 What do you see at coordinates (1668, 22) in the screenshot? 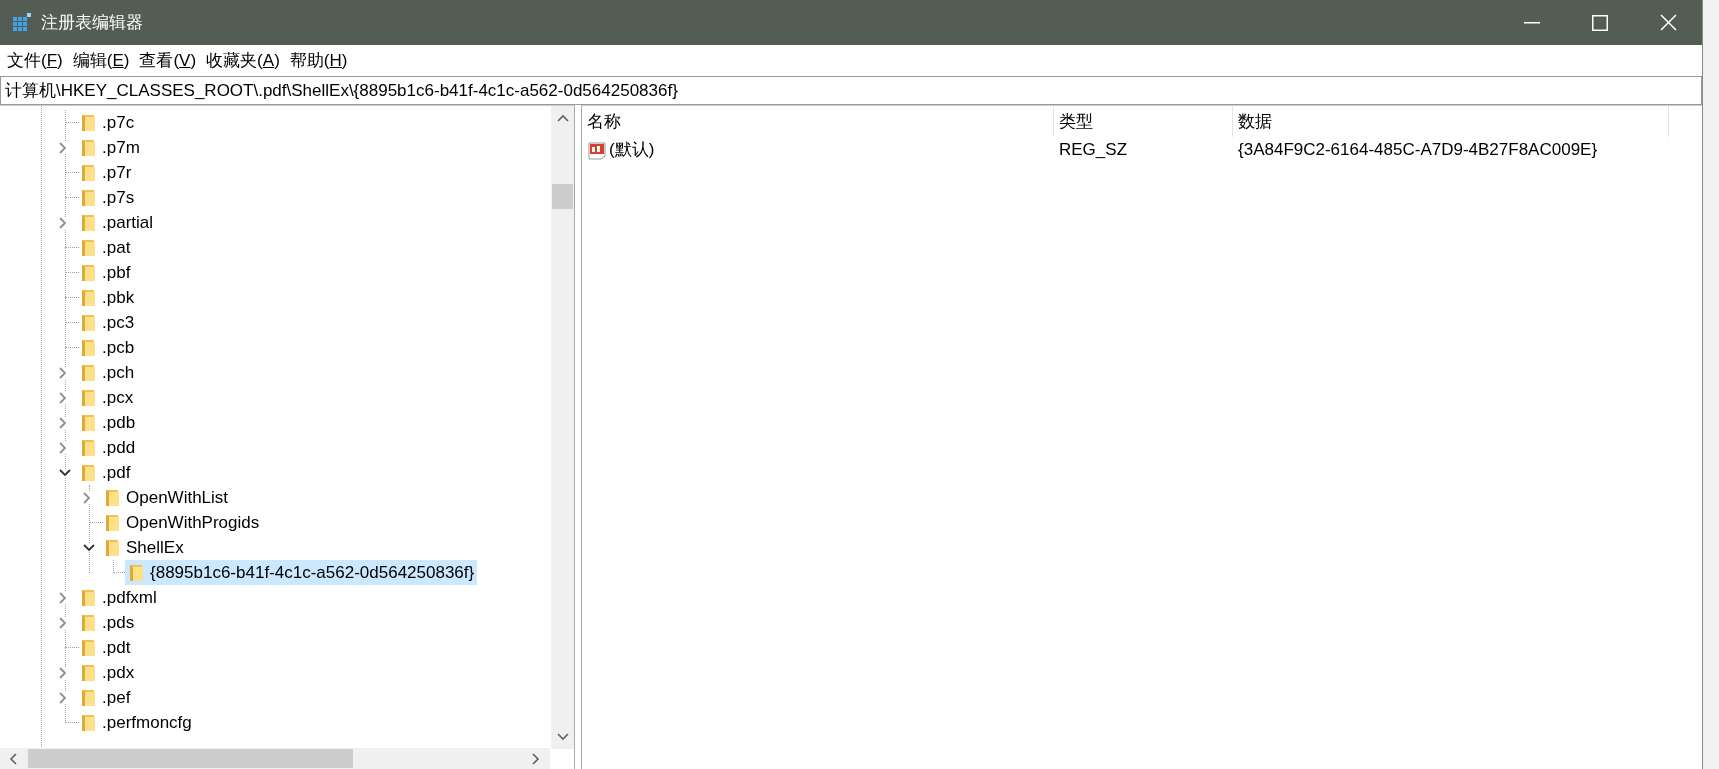
I see `close-icon` at bounding box center [1668, 22].